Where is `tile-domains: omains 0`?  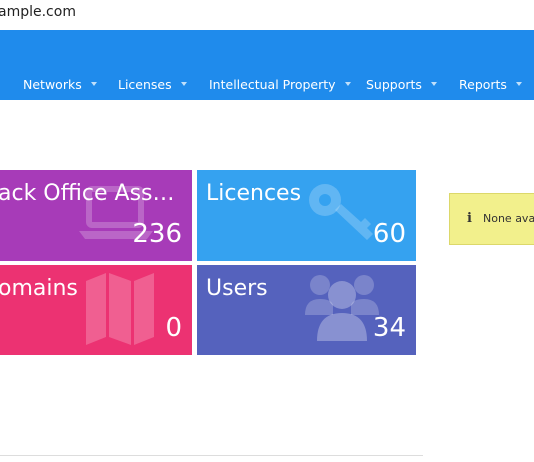
tile-domains: omains 0 is located at coordinates (96, 310).